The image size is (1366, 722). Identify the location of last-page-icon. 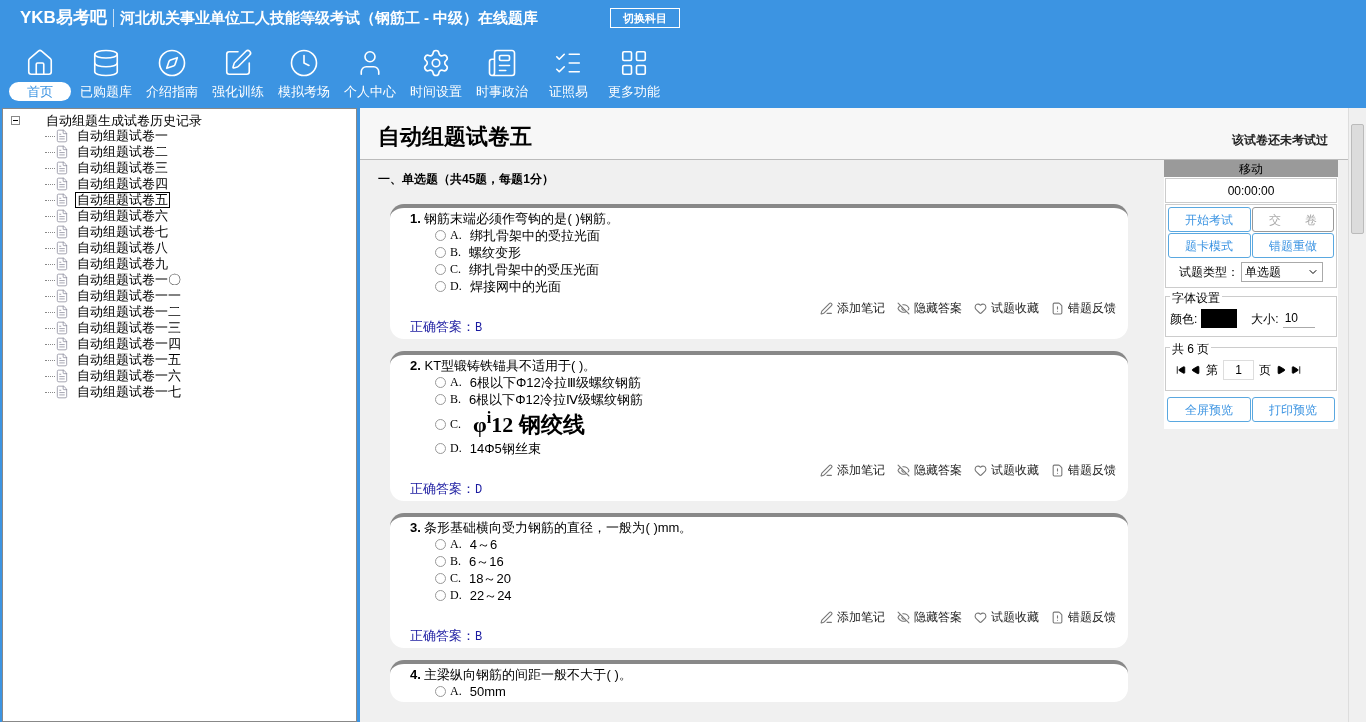
(1296, 370).